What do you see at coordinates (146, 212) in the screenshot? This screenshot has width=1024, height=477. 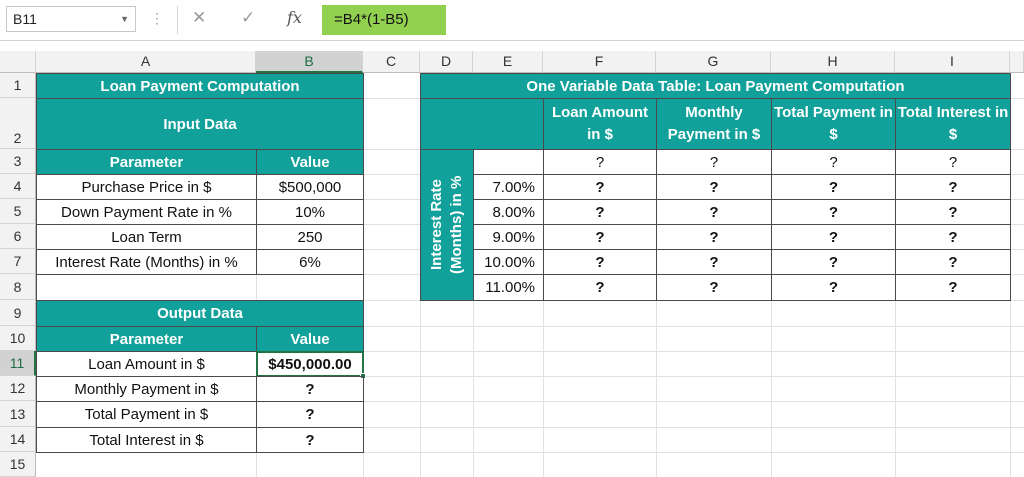 I see `input-label-down-payment: Down Payment Rate in %` at bounding box center [146, 212].